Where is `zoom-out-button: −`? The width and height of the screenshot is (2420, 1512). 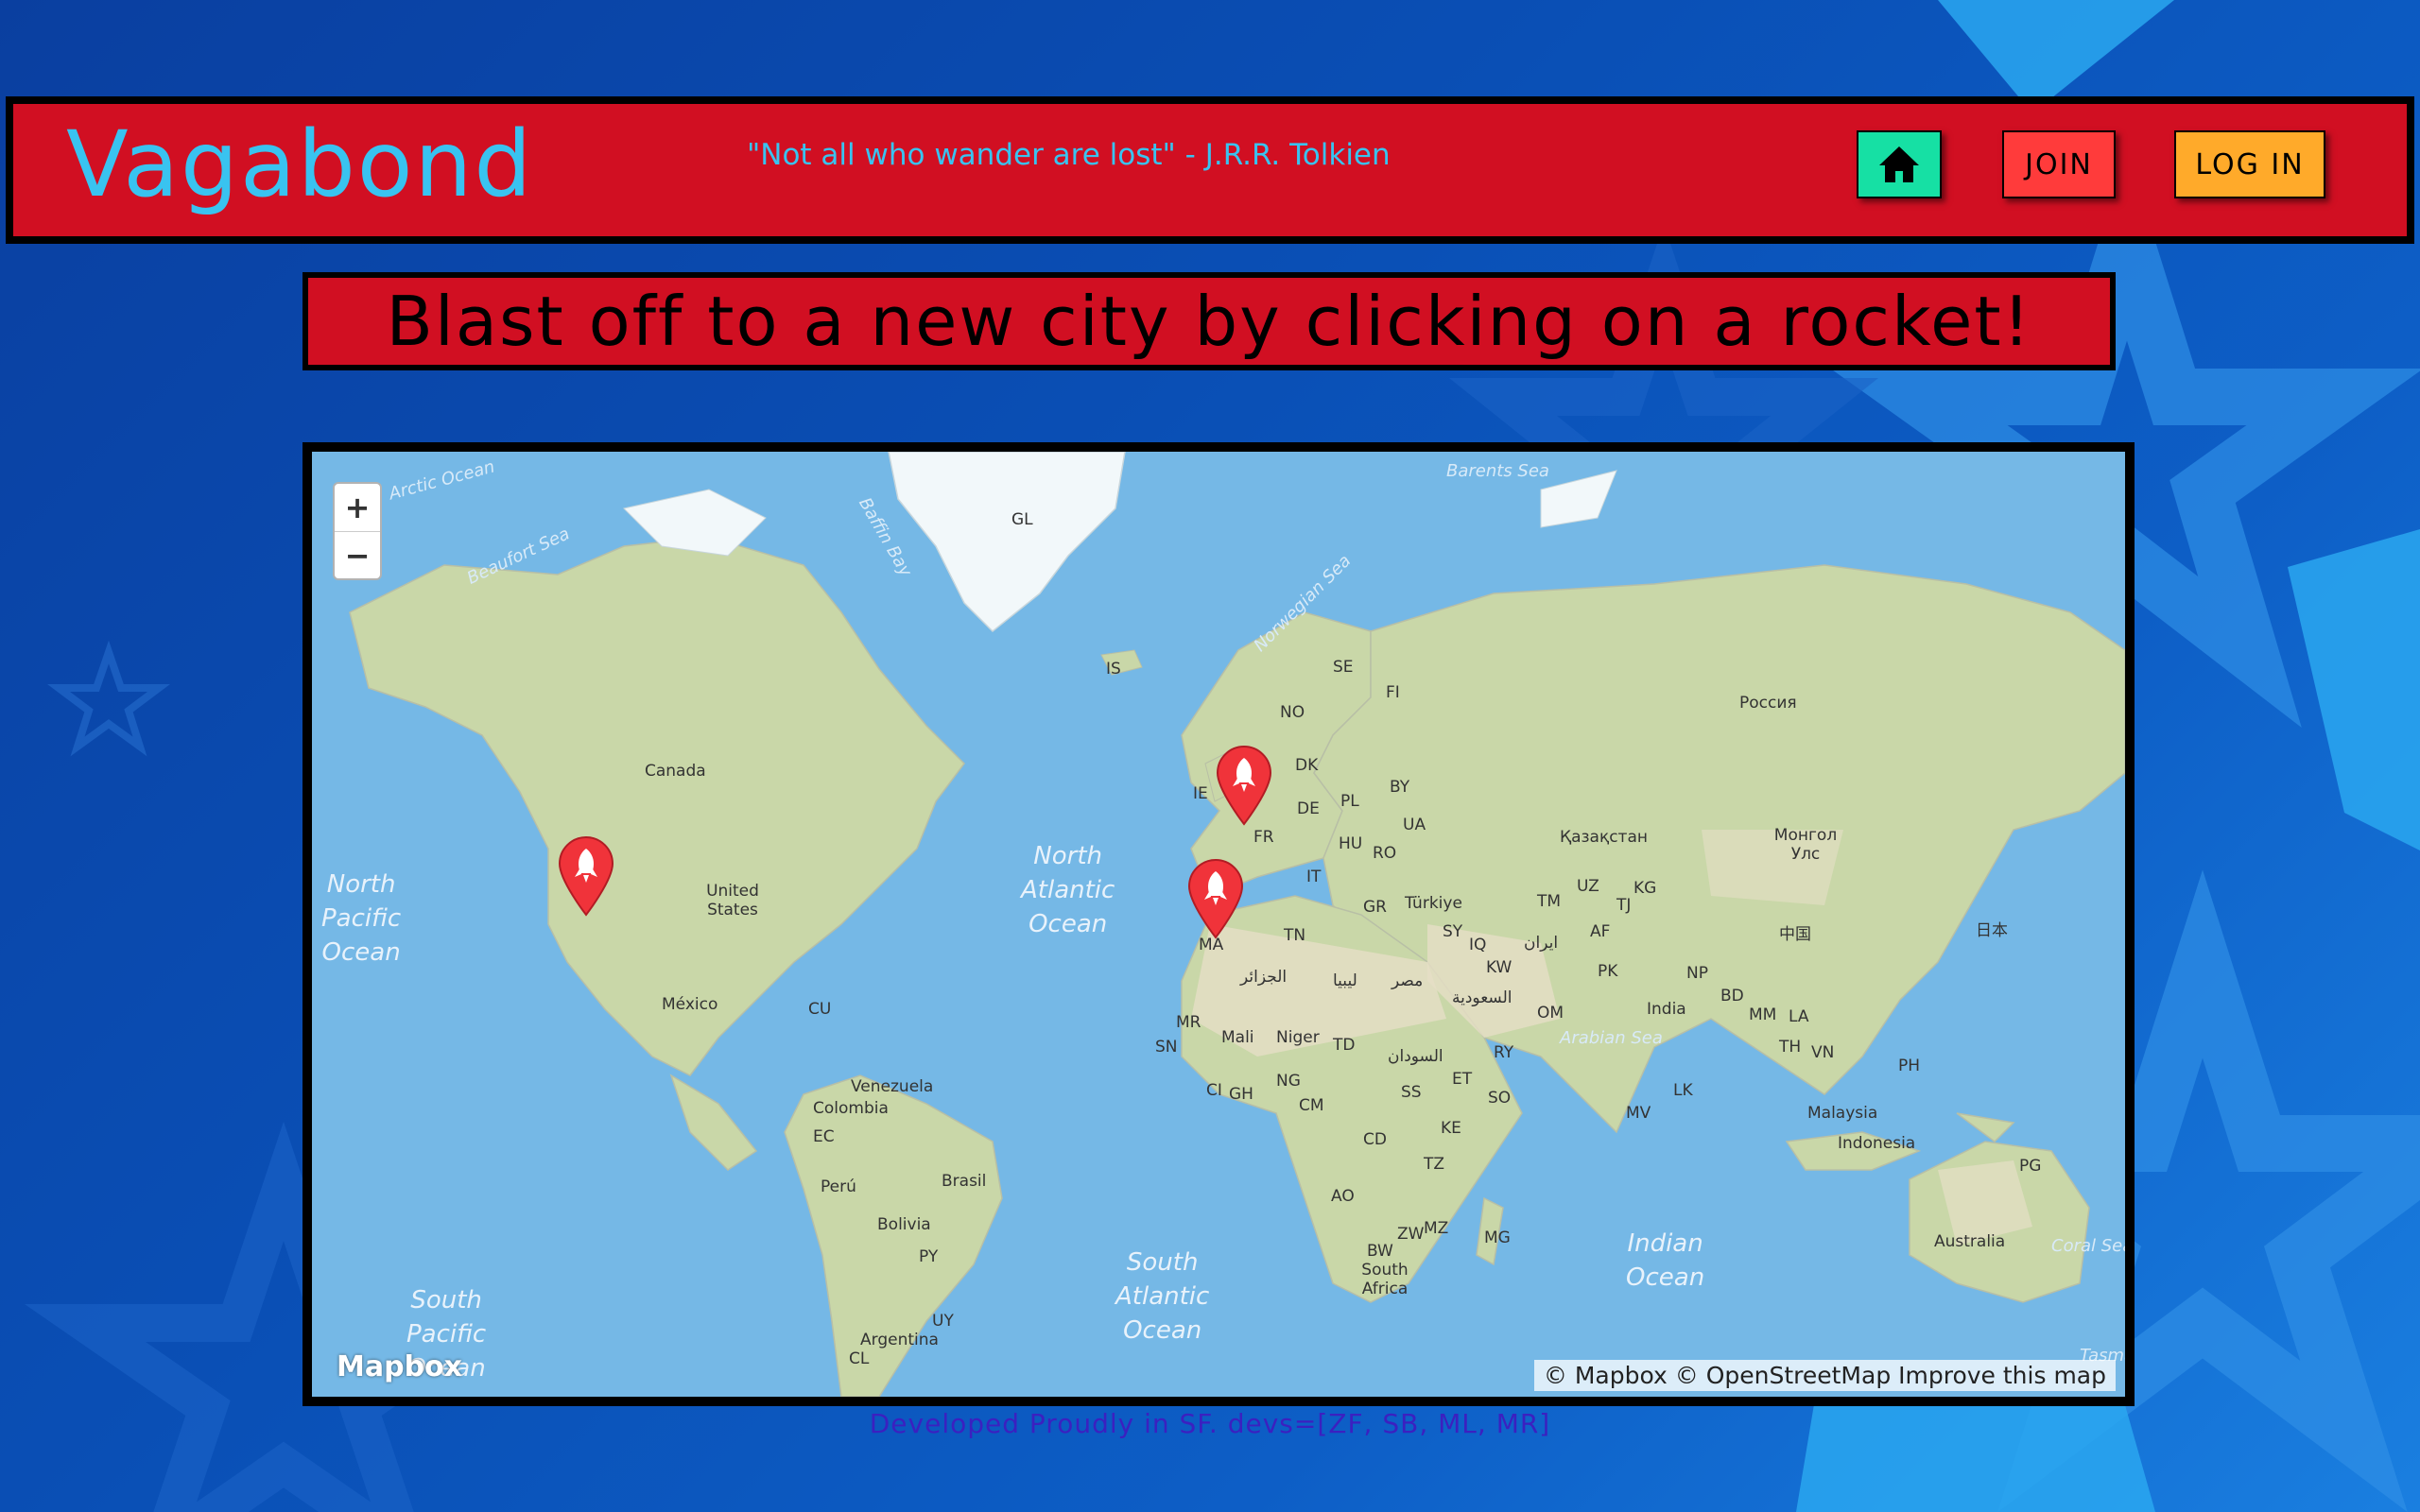 zoom-out-button: − is located at coordinates (357, 555).